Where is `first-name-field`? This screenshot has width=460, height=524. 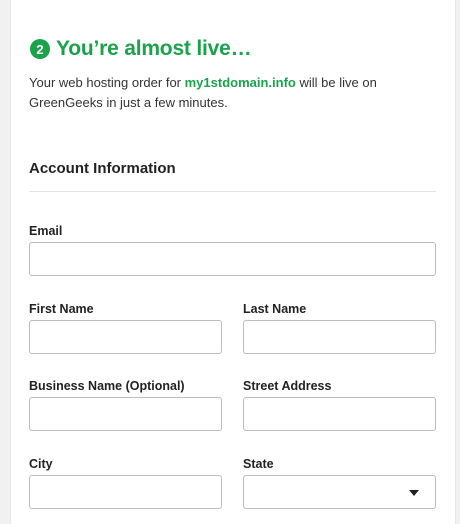 first-name-field is located at coordinates (125, 337).